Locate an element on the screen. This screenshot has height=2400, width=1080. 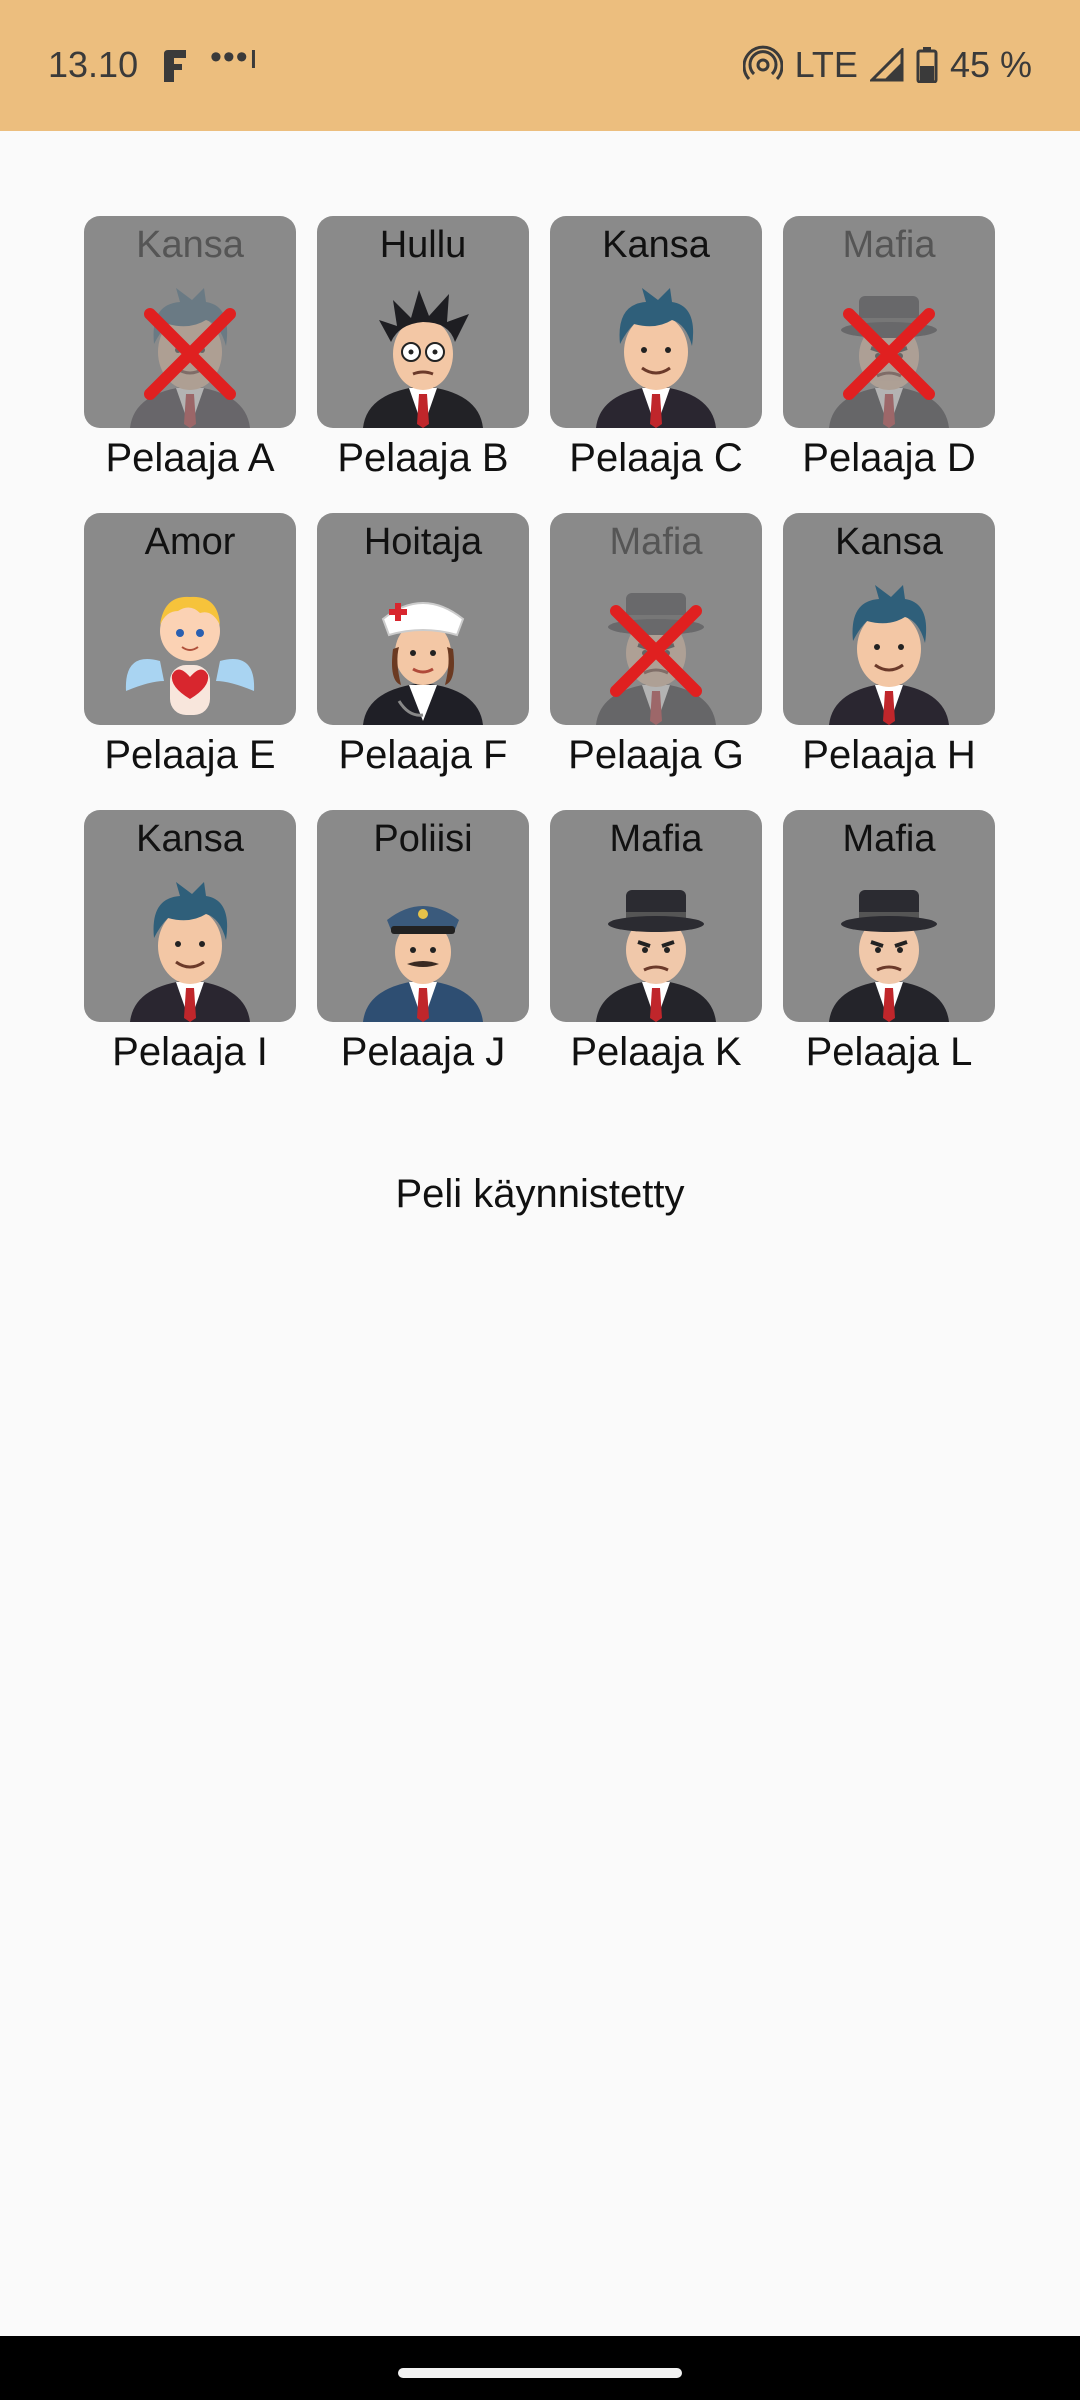
player-cell: Mafia Pelaaja K is located at coordinates (656, 958).